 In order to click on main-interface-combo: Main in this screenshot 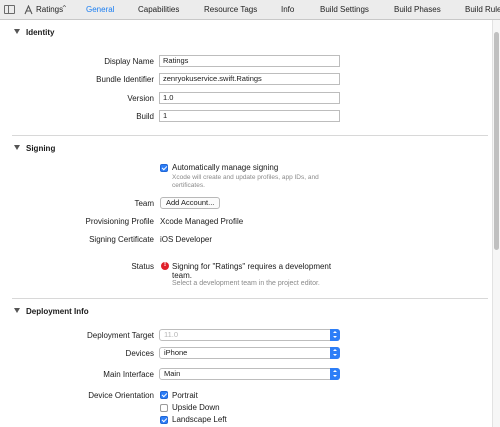, I will do `click(249, 374)`.